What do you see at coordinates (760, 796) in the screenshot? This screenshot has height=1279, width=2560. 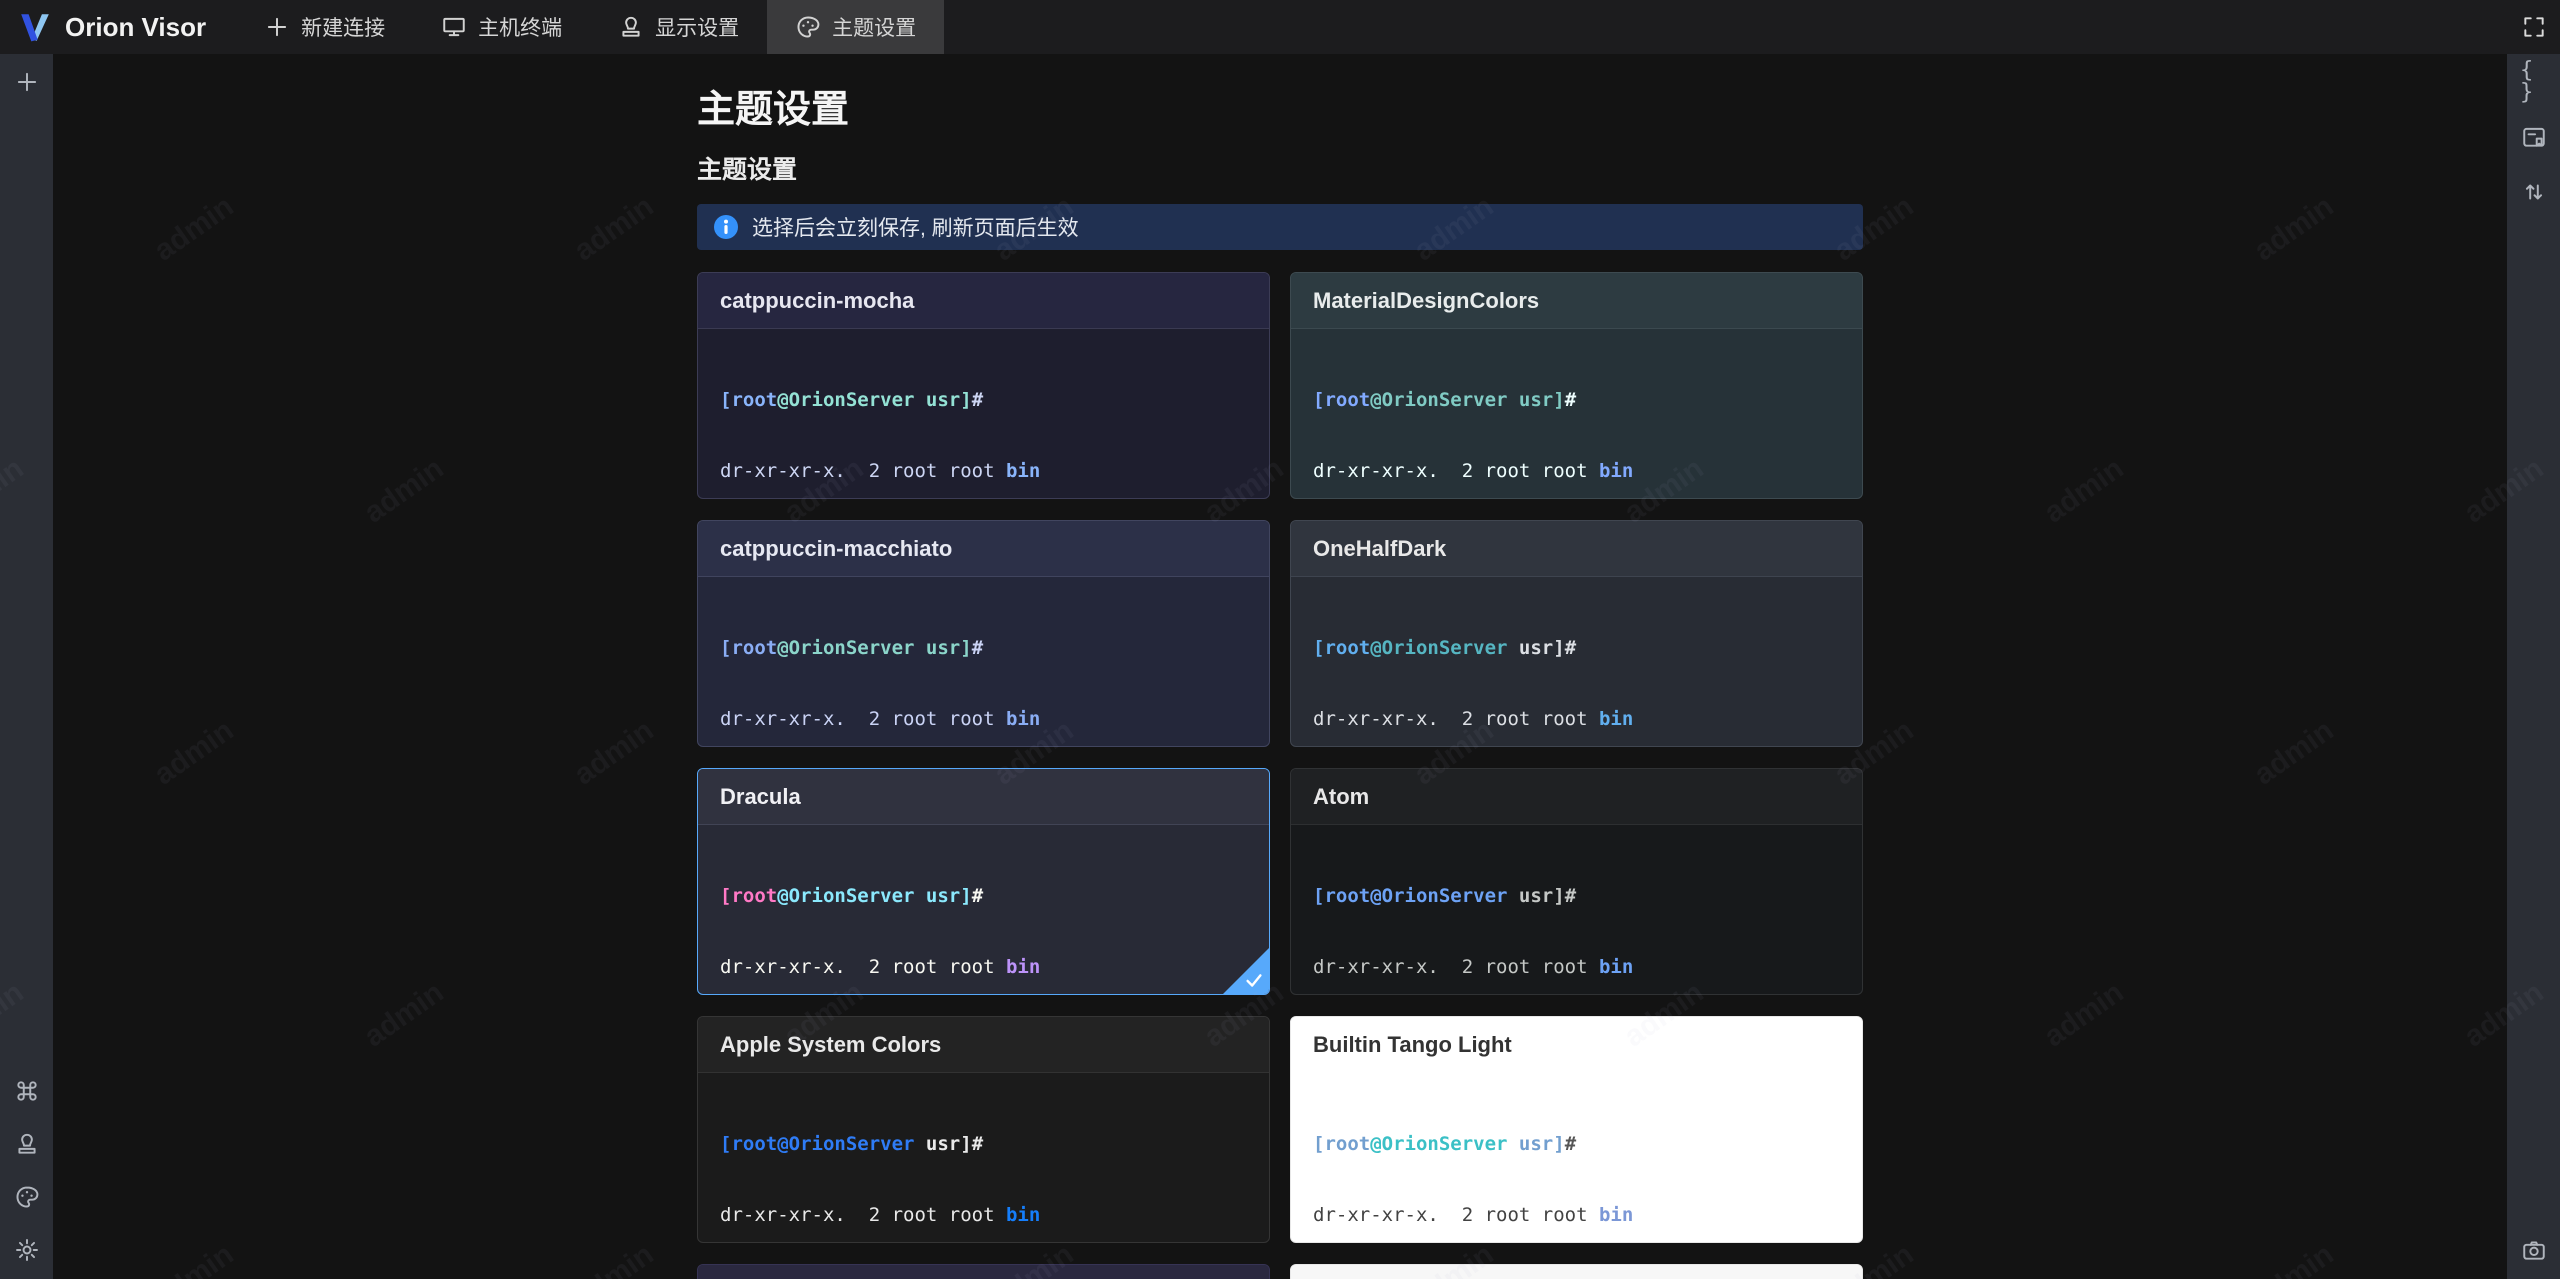 I see `theme-name: Dracula` at bounding box center [760, 796].